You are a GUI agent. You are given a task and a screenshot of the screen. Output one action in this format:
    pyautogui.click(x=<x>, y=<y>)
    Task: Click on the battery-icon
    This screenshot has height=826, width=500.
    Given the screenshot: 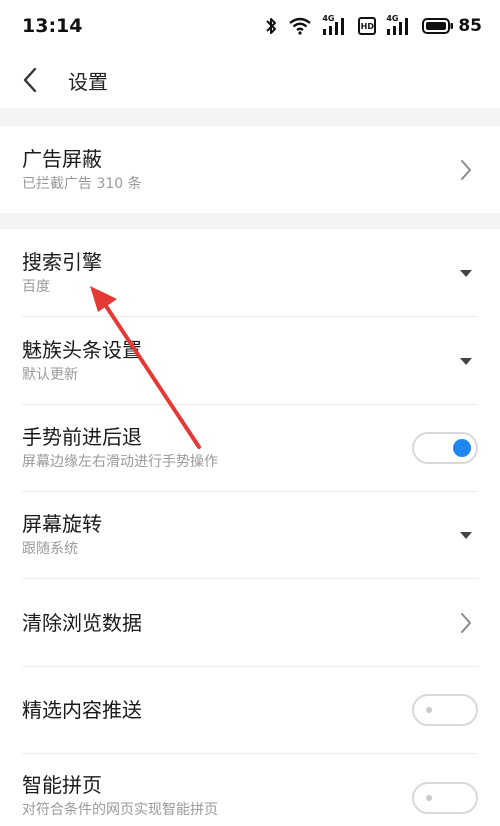 What is the action you would take?
    pyautogui.click(x=438, y=26)
    